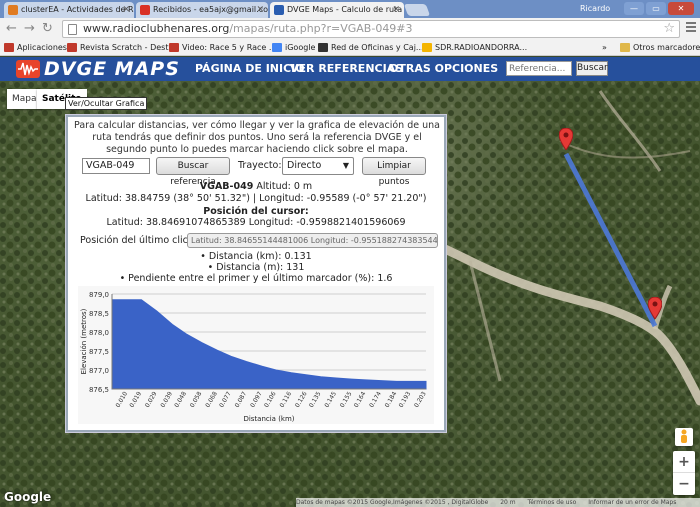  Describe the element at coordinates (566, 139) in the screenshot. I see `start-marker-icon` at that location.